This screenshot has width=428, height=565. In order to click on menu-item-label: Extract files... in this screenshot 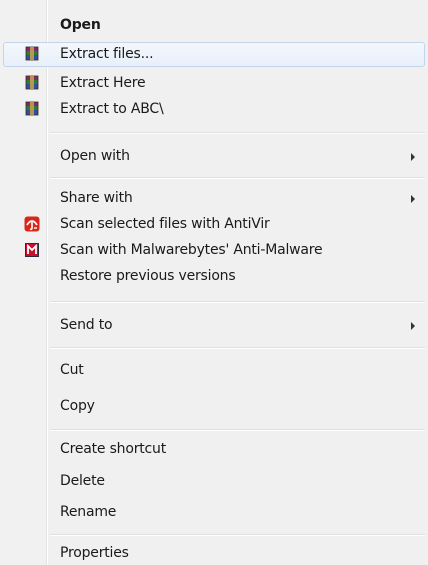, I will do `click(107, 54)`.